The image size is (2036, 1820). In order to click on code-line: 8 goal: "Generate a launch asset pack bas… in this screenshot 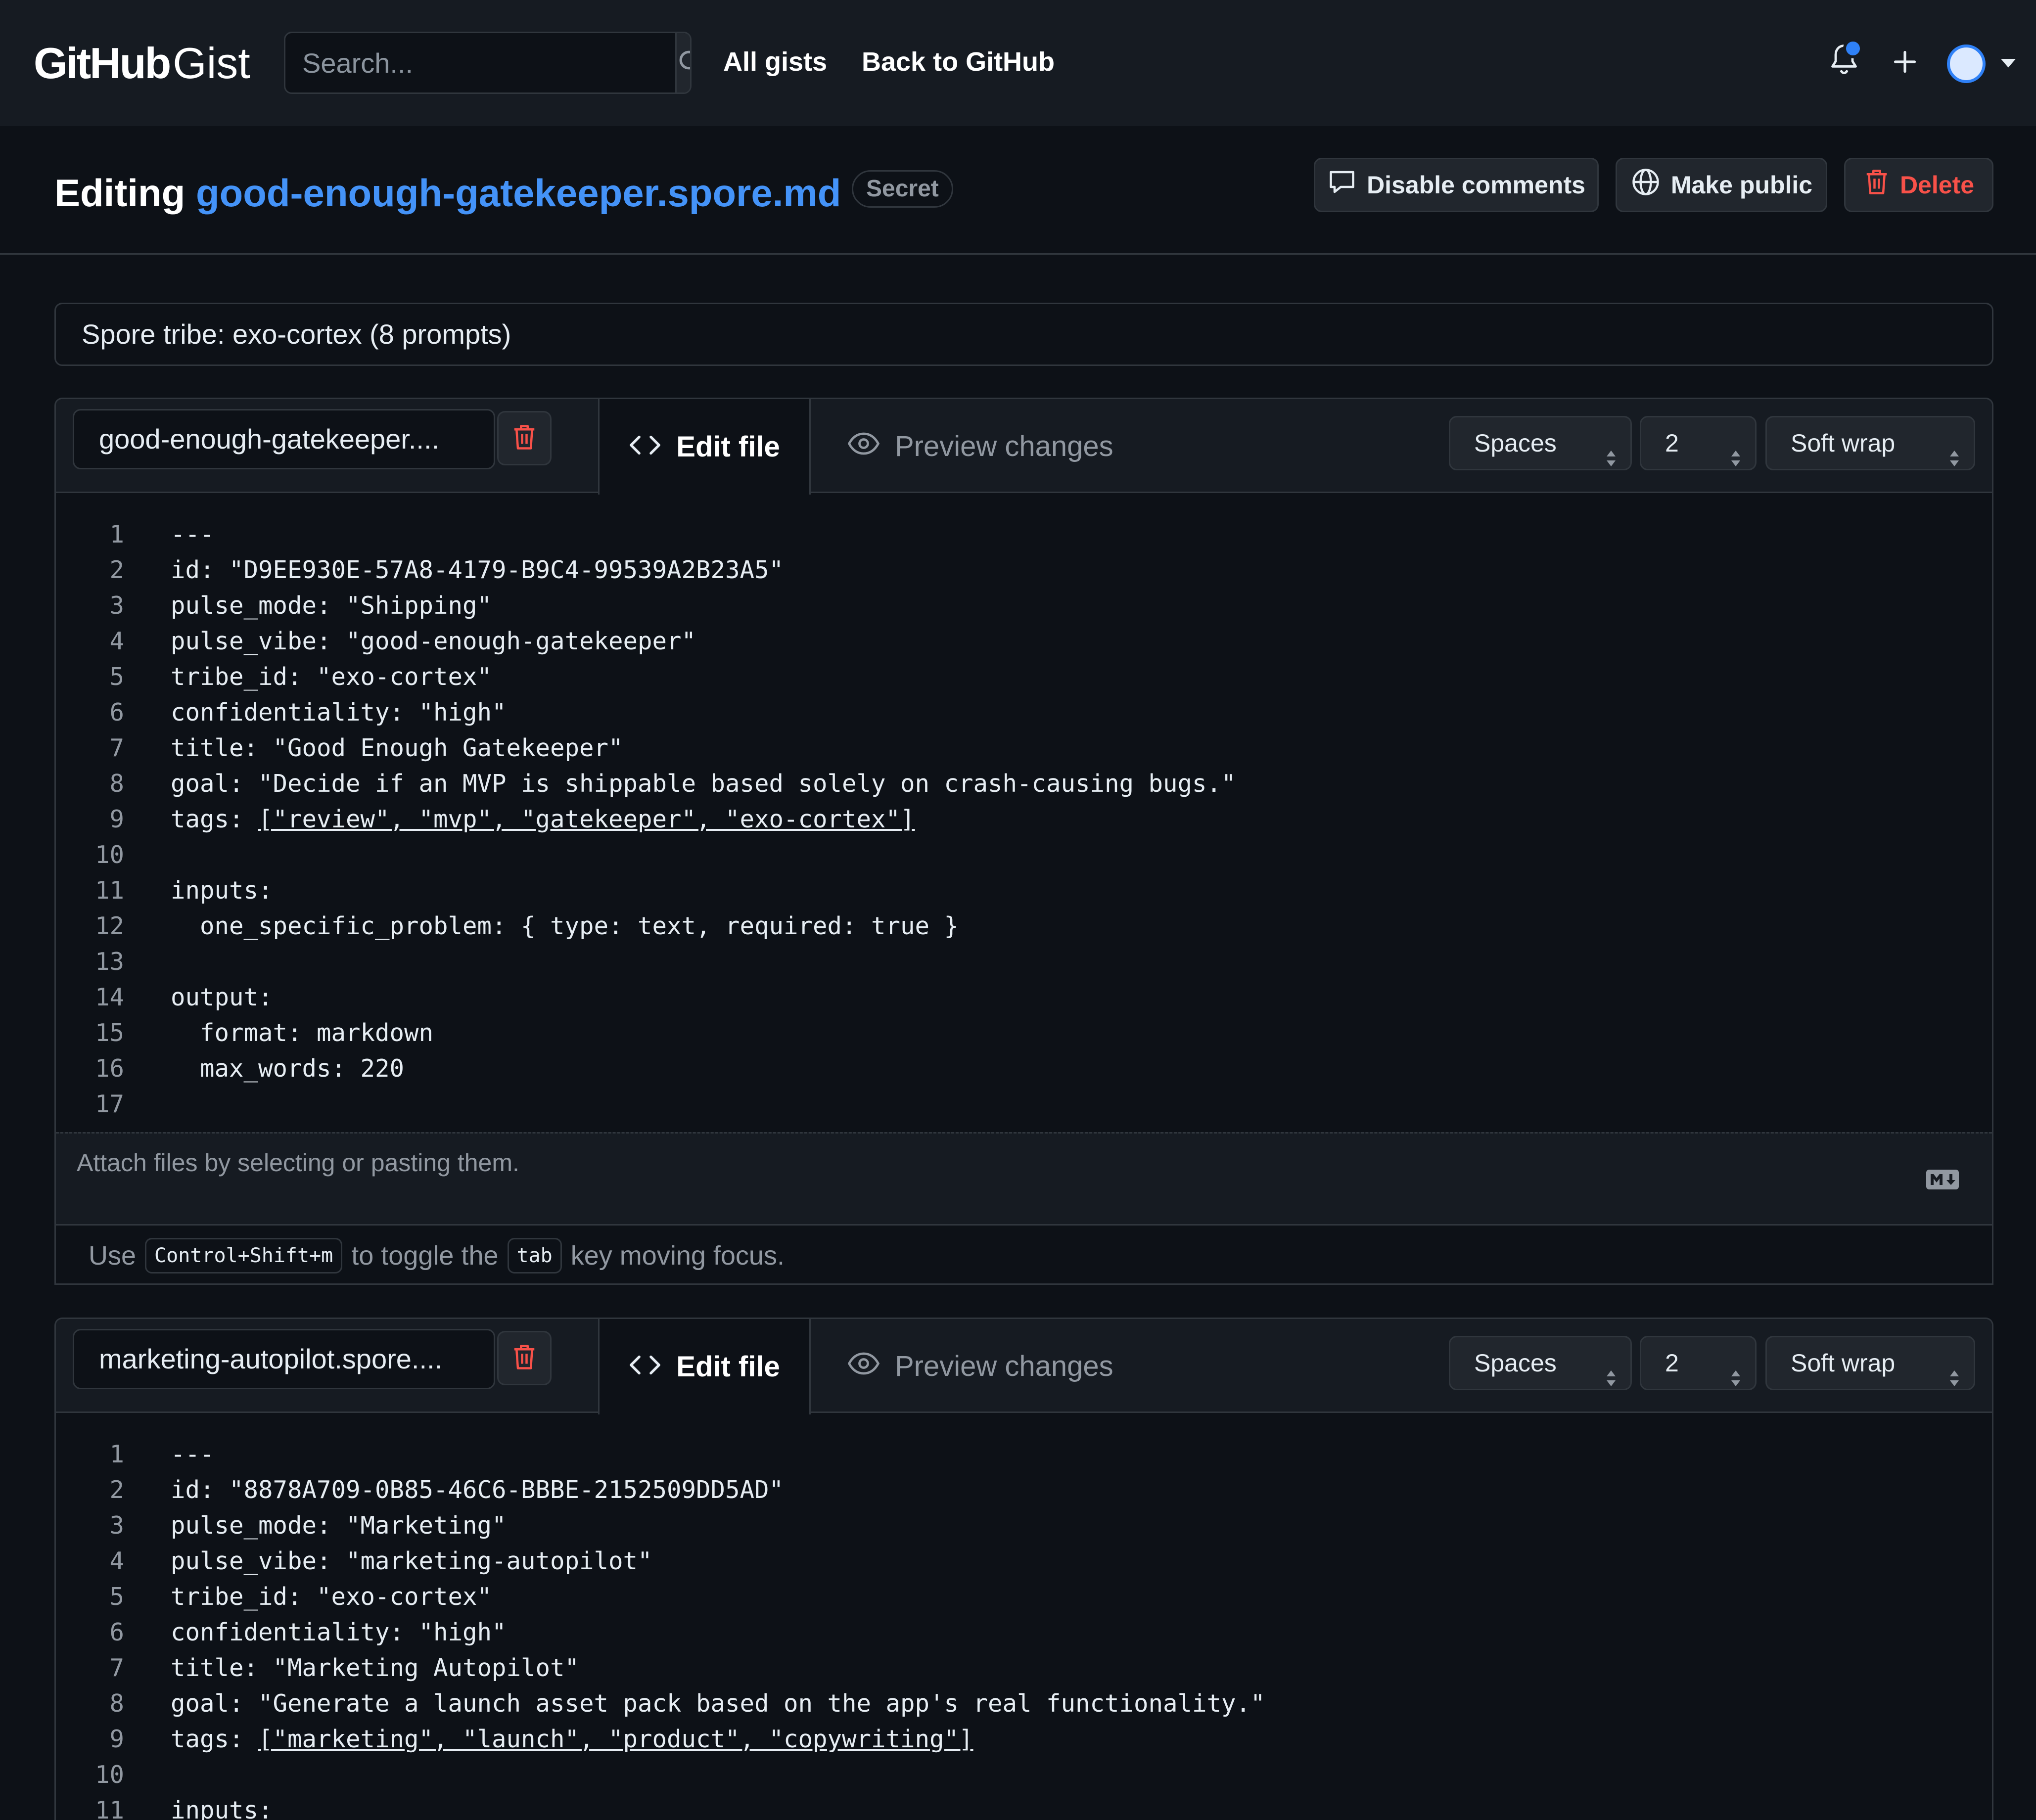, I will do `click(1024, 1704)`.